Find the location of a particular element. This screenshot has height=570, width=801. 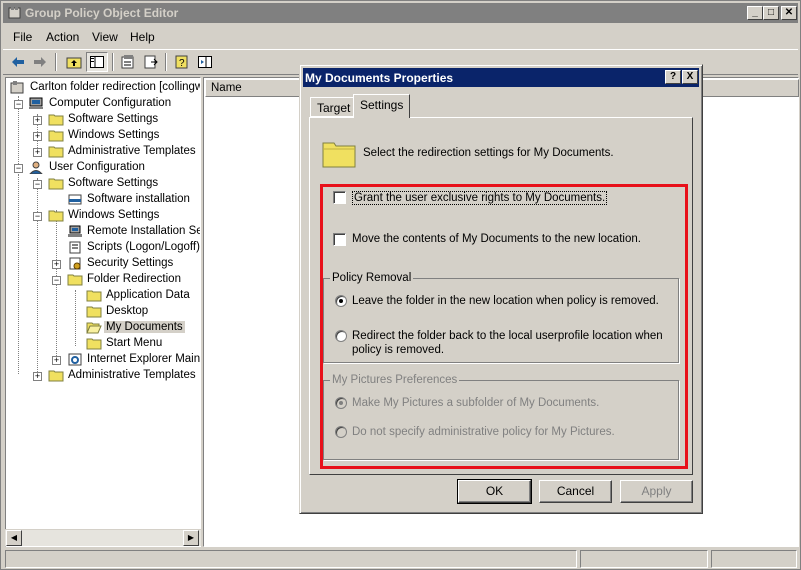

tree-item-cc-windows-settings: + Windows Settings is located at coordinates (103, 136).